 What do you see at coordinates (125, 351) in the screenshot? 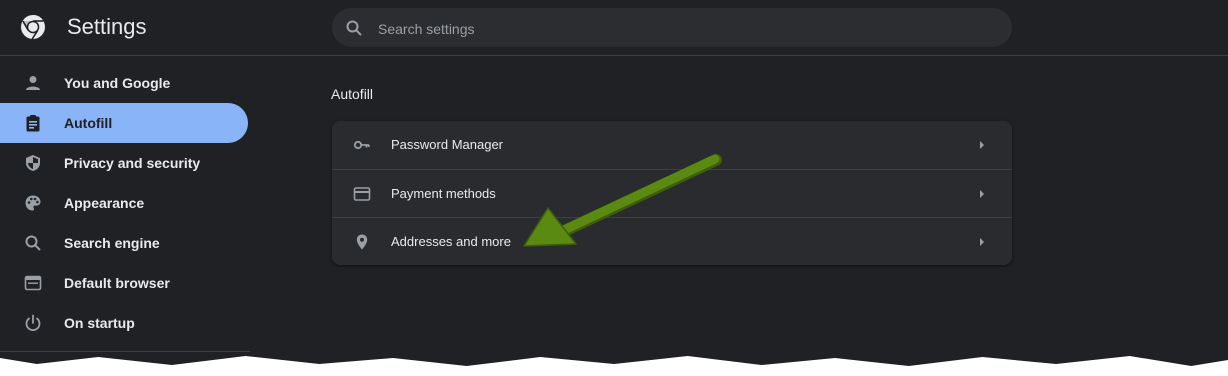
I see `sidebar-divider` at bounding box center [125, 351].